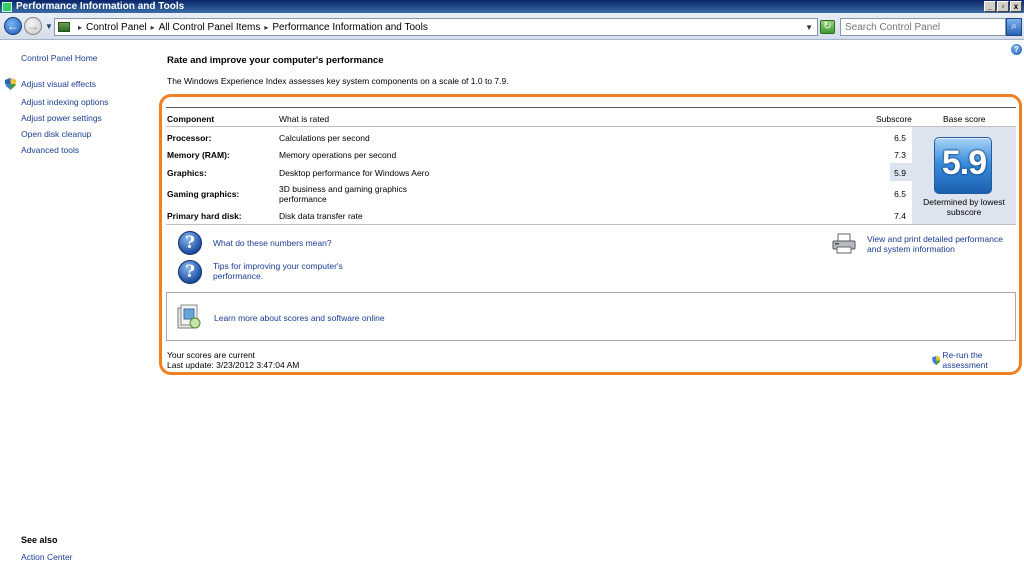 The image size is (1024, 576). What do you see at coordinates (349, 27) in the screenshot?
I see `breadcrumb-performance: Performance Information and Tools` at bounding box center [349, 27].